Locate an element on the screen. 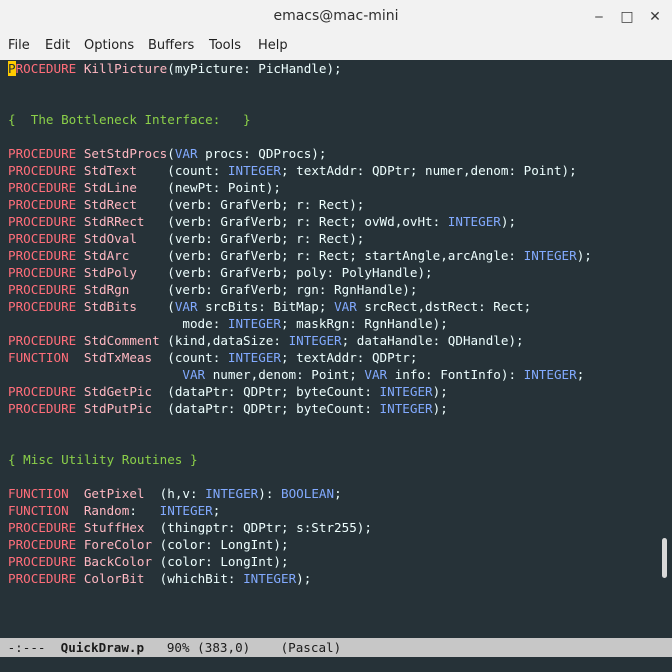 This screenshot has height=672, width=672. code-token: ROCEDURE is located at coordinates (49, 68).